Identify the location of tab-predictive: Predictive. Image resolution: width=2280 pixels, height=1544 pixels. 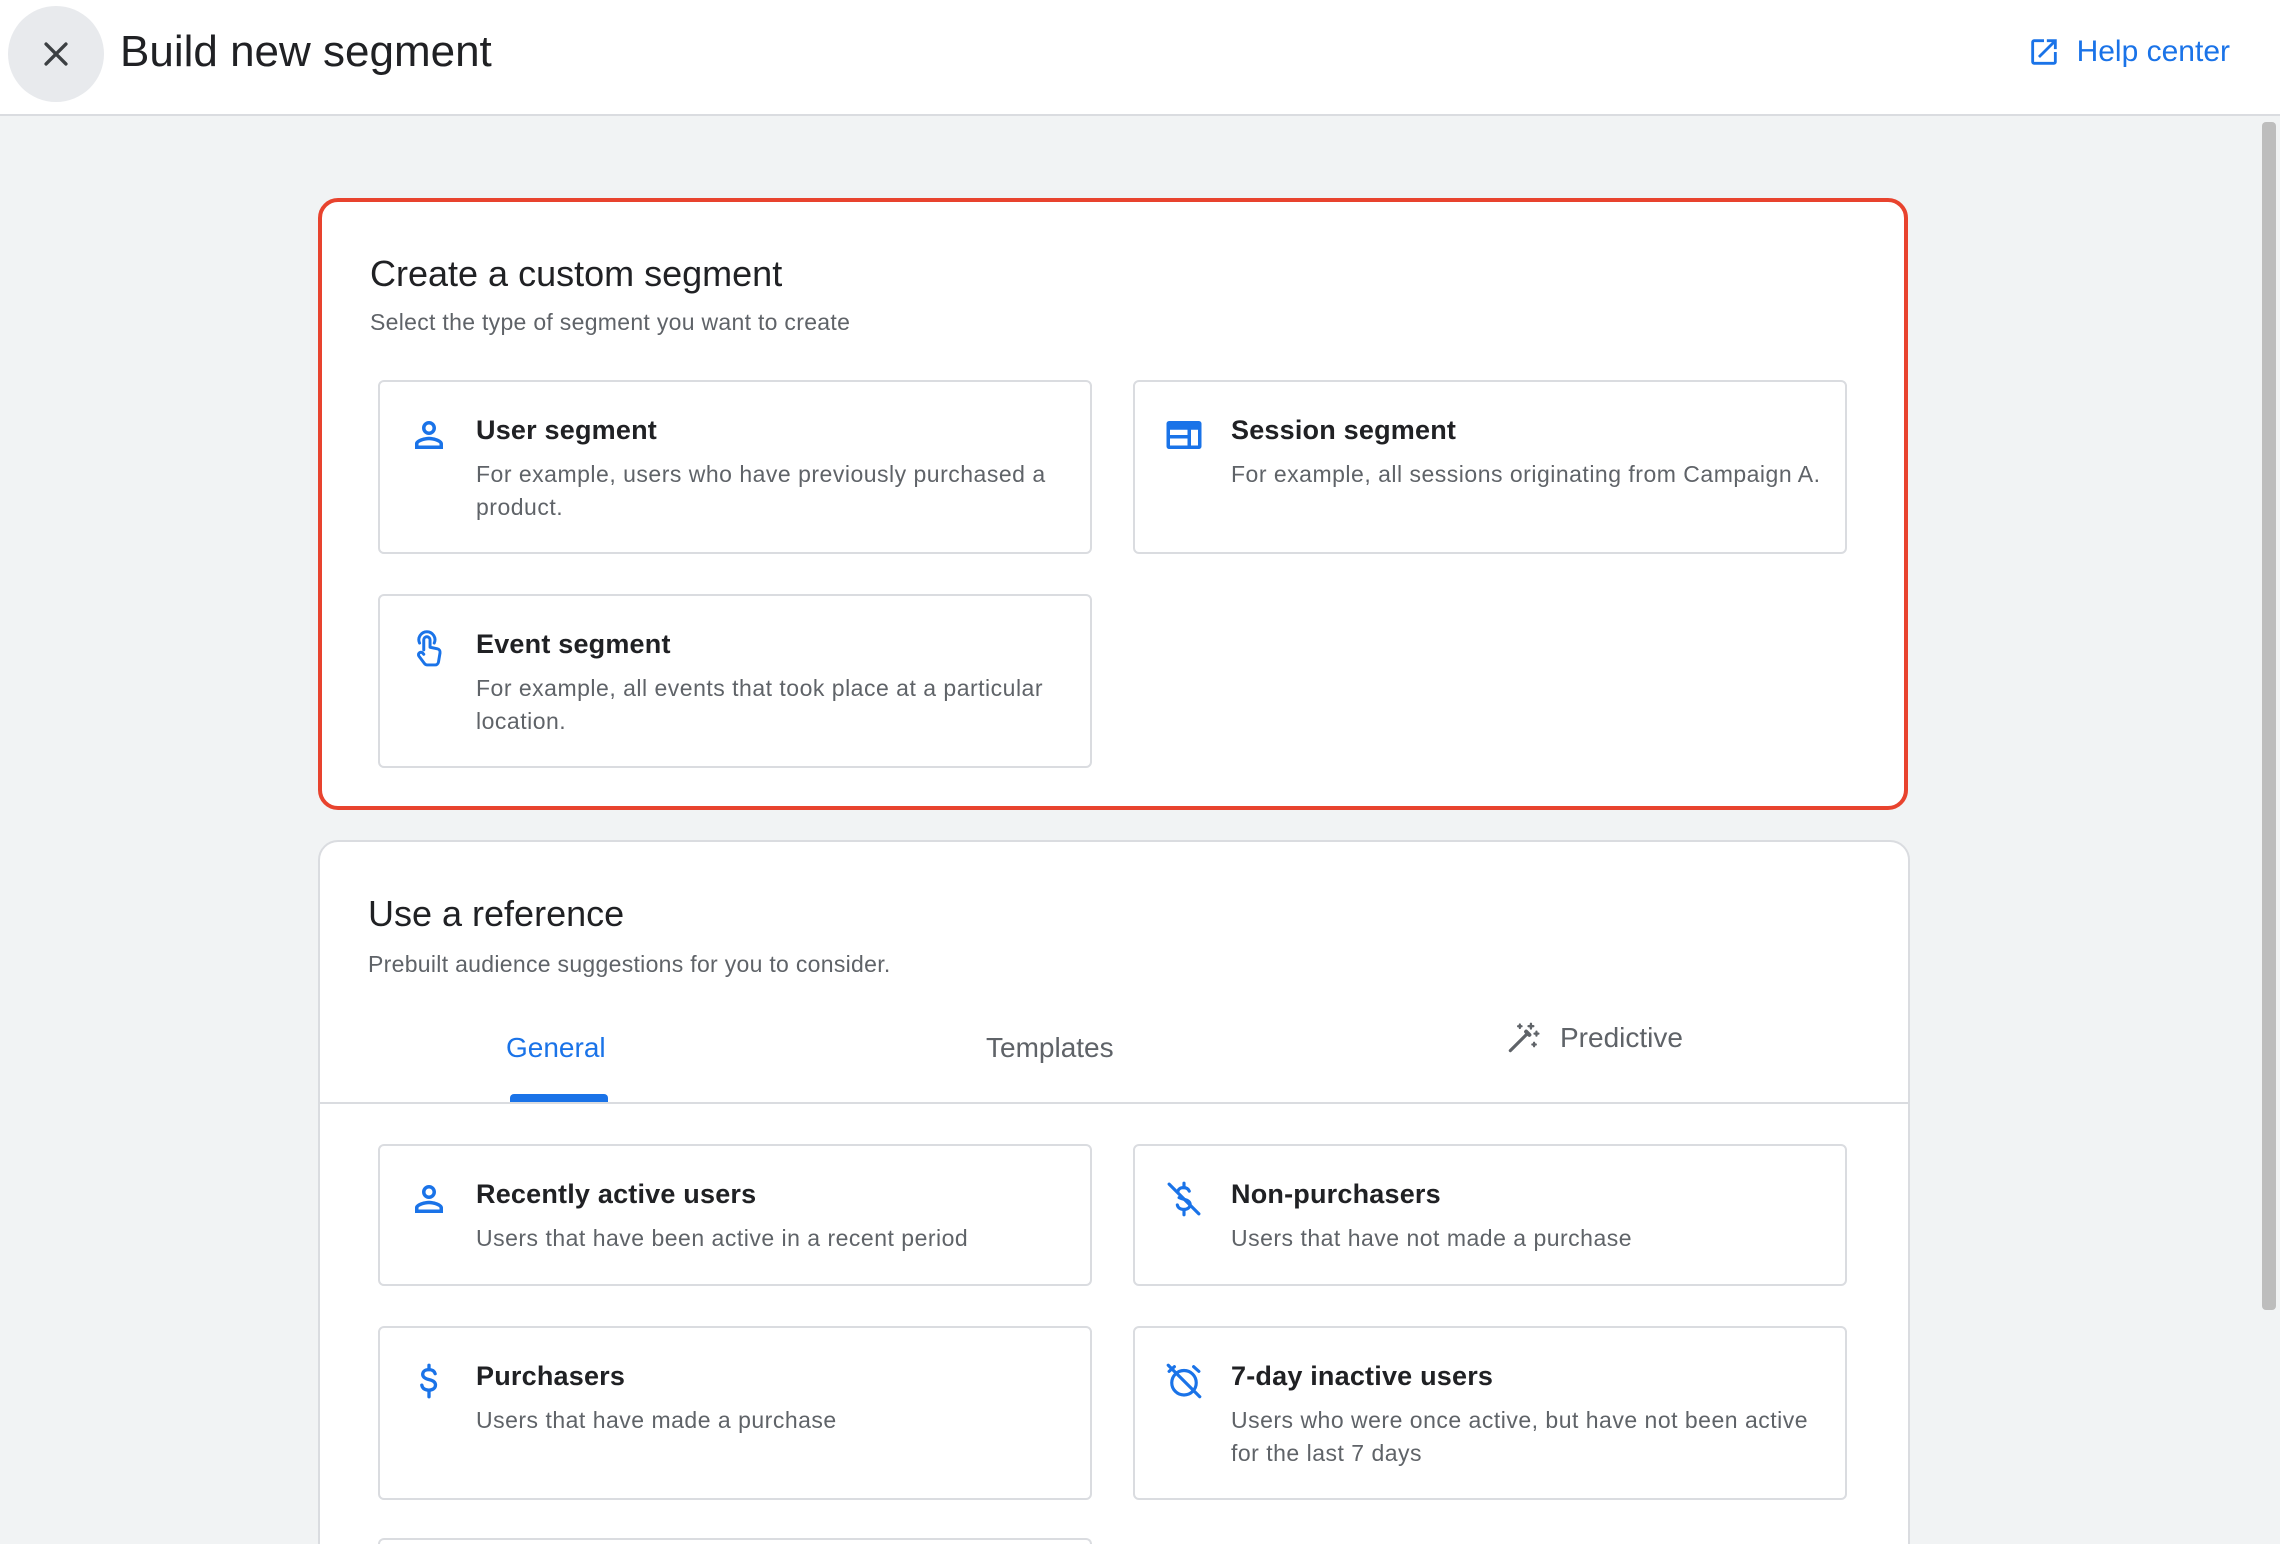
(1593, 1038).